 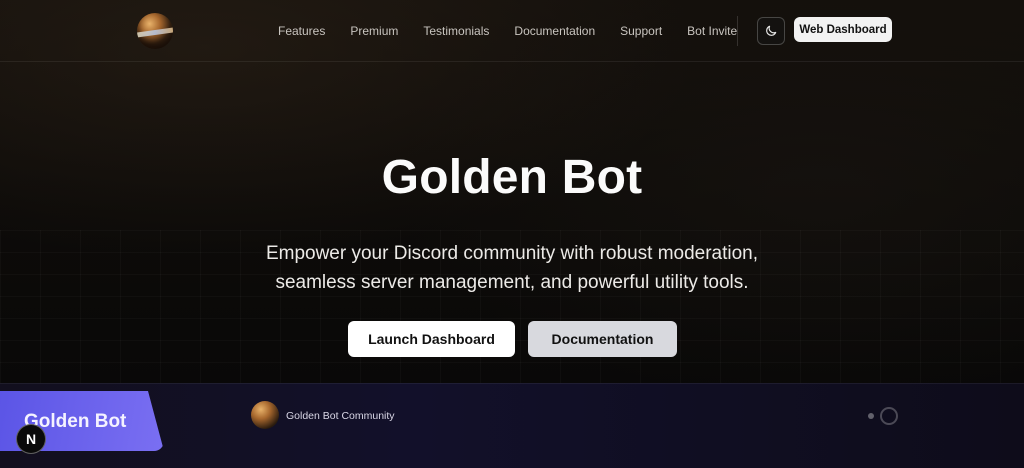 I want to click on nav-bot-invite: Bot Invite, so click(x=712, y=31).